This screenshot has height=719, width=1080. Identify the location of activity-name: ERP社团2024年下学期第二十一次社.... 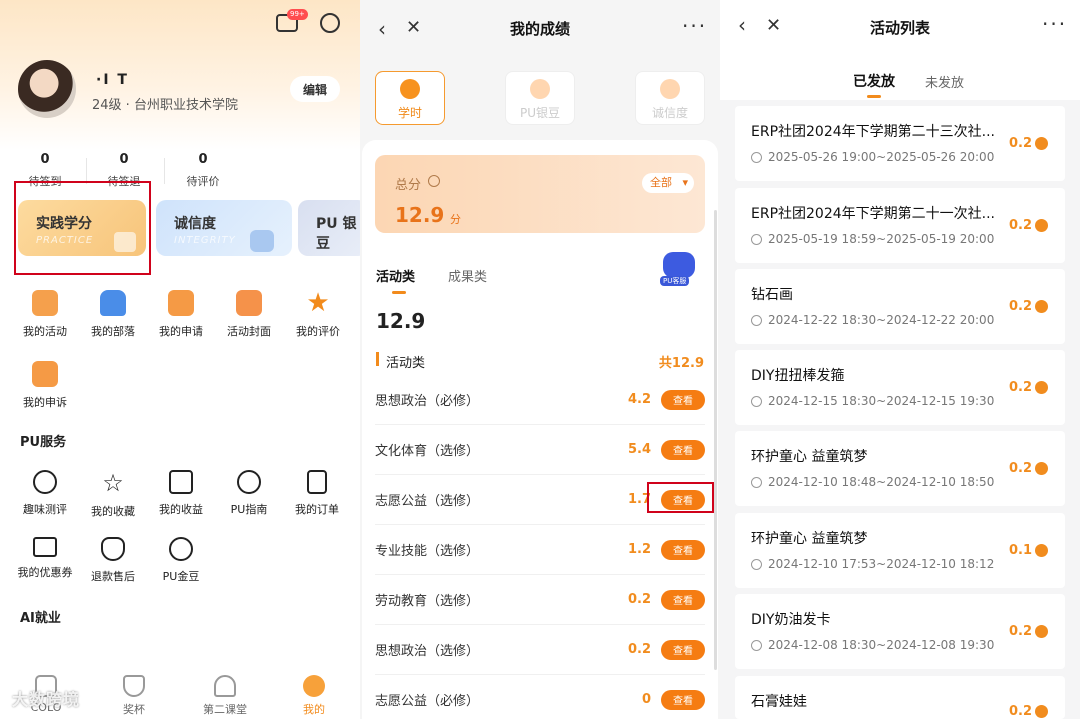
(873, 214).